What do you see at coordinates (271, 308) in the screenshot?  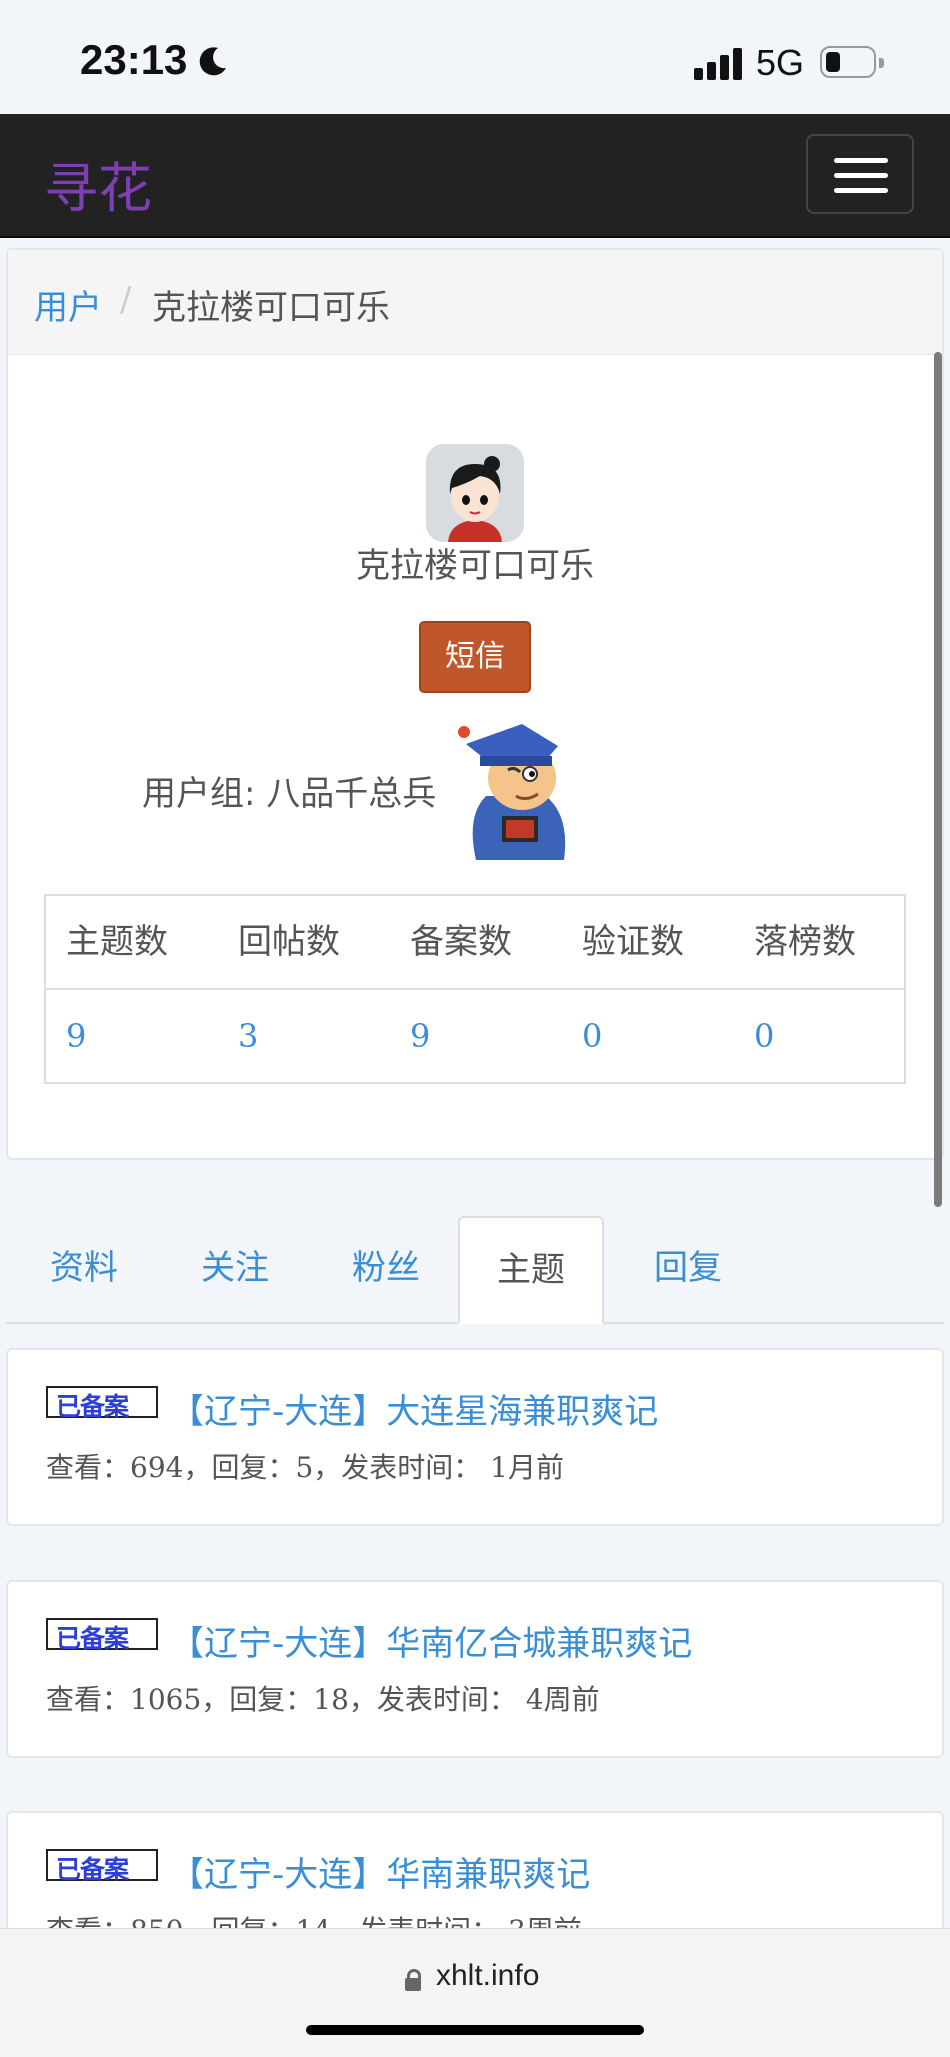 I see `breadcrumb-current: 克拉楼可口可乐` at bounding box center [271, 308].